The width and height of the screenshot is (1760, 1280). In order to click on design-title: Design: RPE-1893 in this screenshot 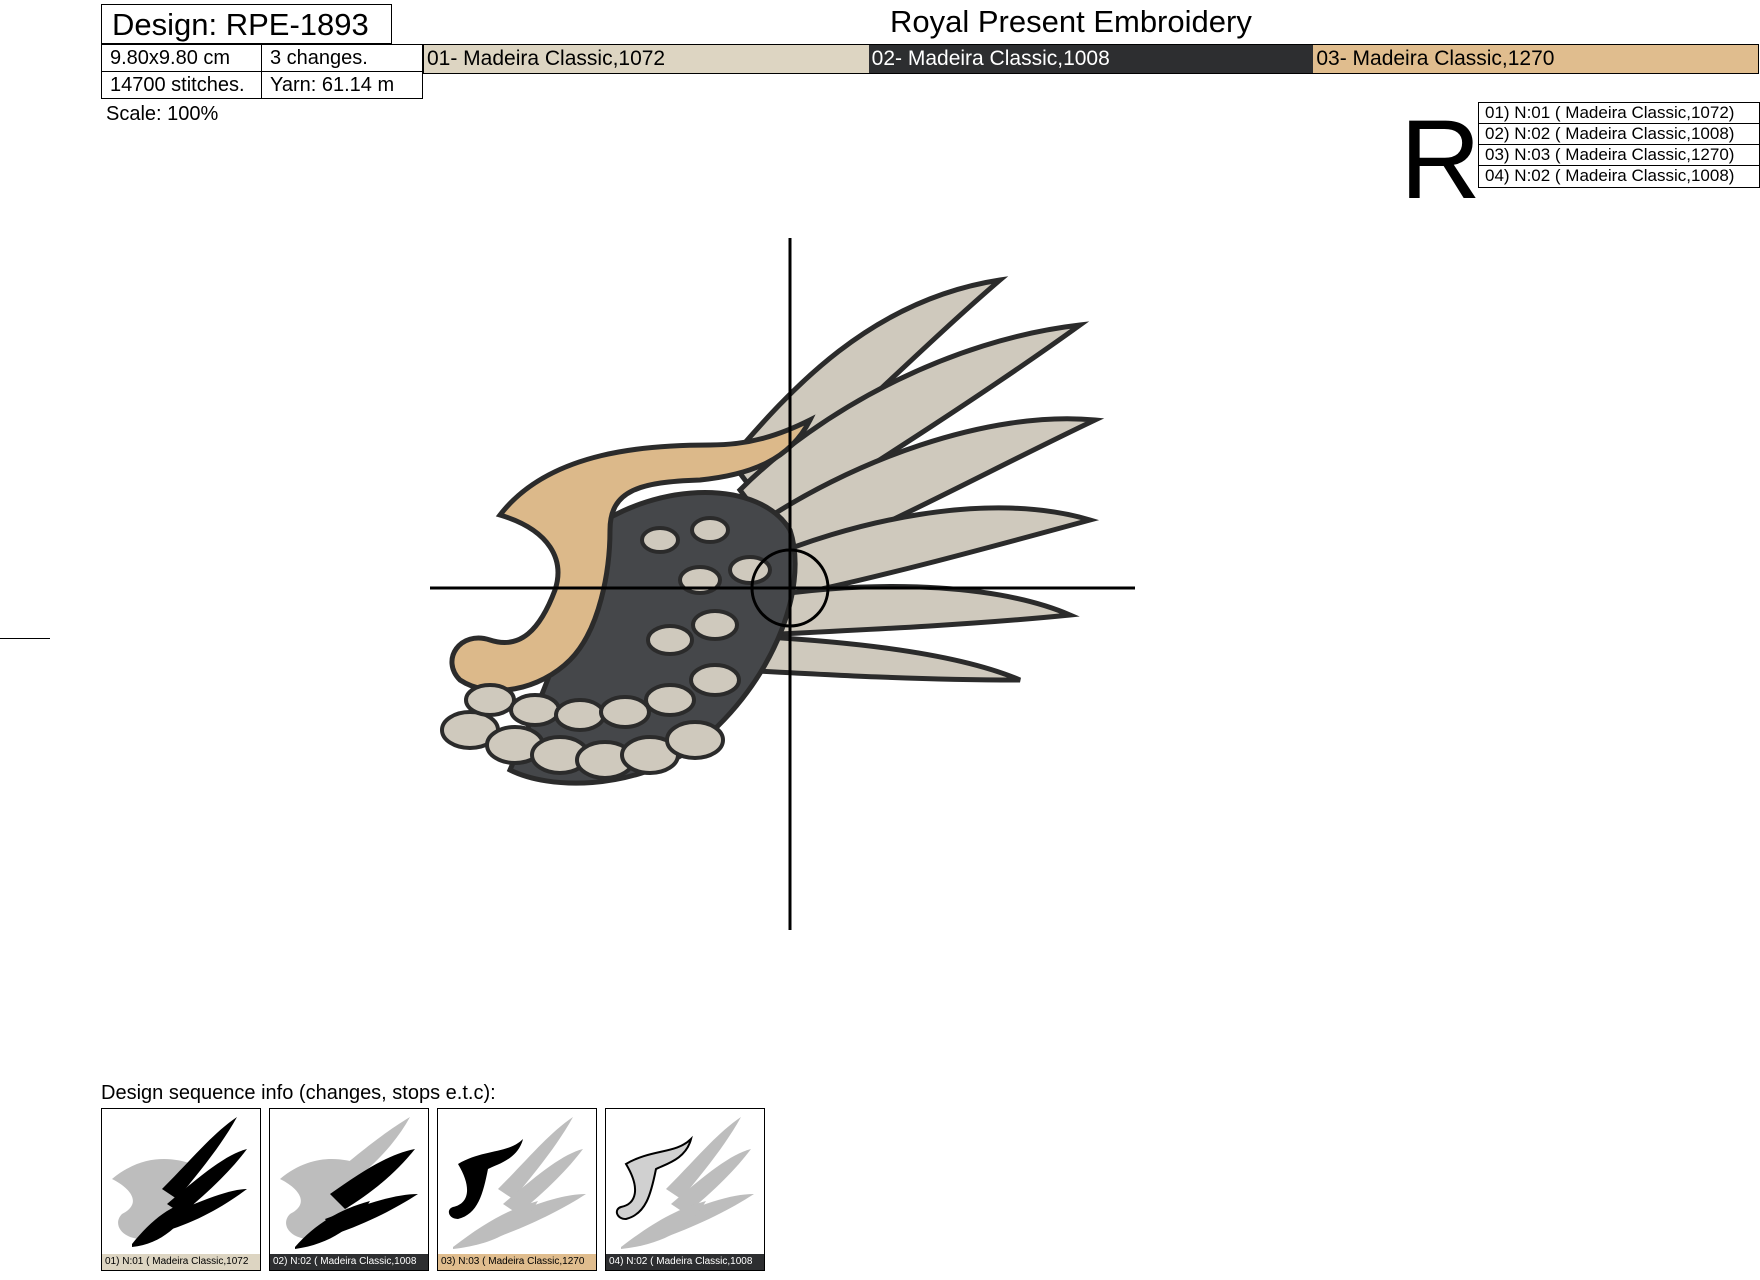, I will do `click(246, 24)`.